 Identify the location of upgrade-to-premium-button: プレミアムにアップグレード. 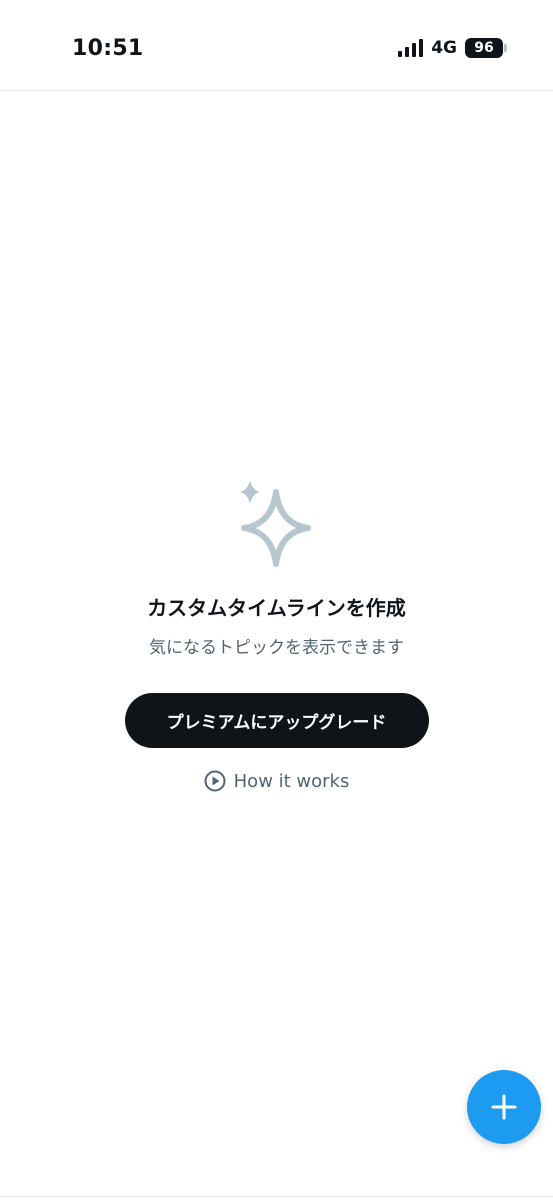
(276, 720).